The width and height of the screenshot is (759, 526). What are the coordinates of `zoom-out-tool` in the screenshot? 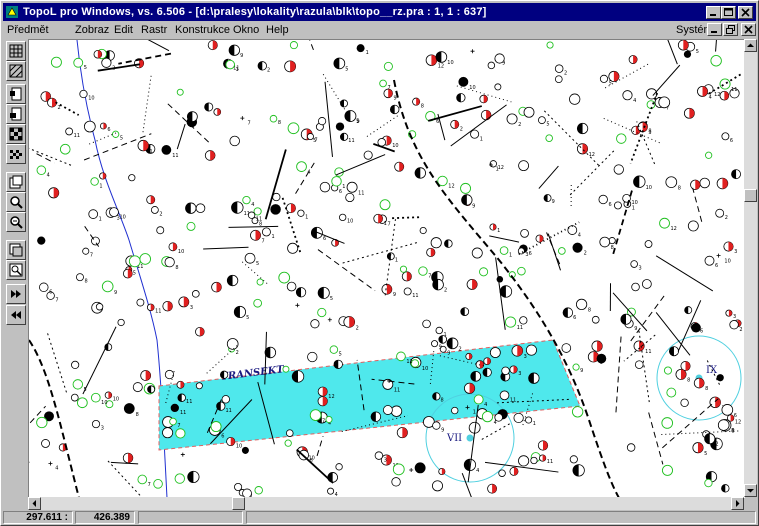 It's located at (16, 222).